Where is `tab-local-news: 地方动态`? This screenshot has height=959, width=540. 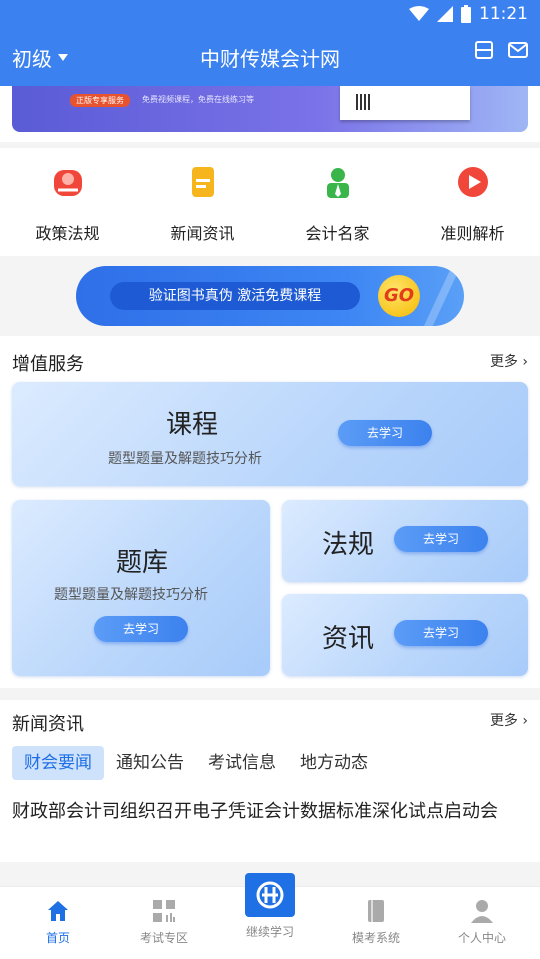
tab-local-news: 地方动态 is located at coordinates (334, 763).